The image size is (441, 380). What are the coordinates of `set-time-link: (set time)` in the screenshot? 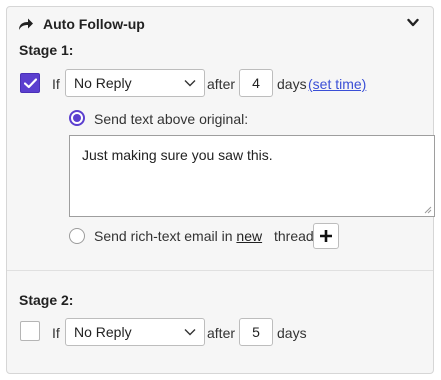 It's located at (337, 84).